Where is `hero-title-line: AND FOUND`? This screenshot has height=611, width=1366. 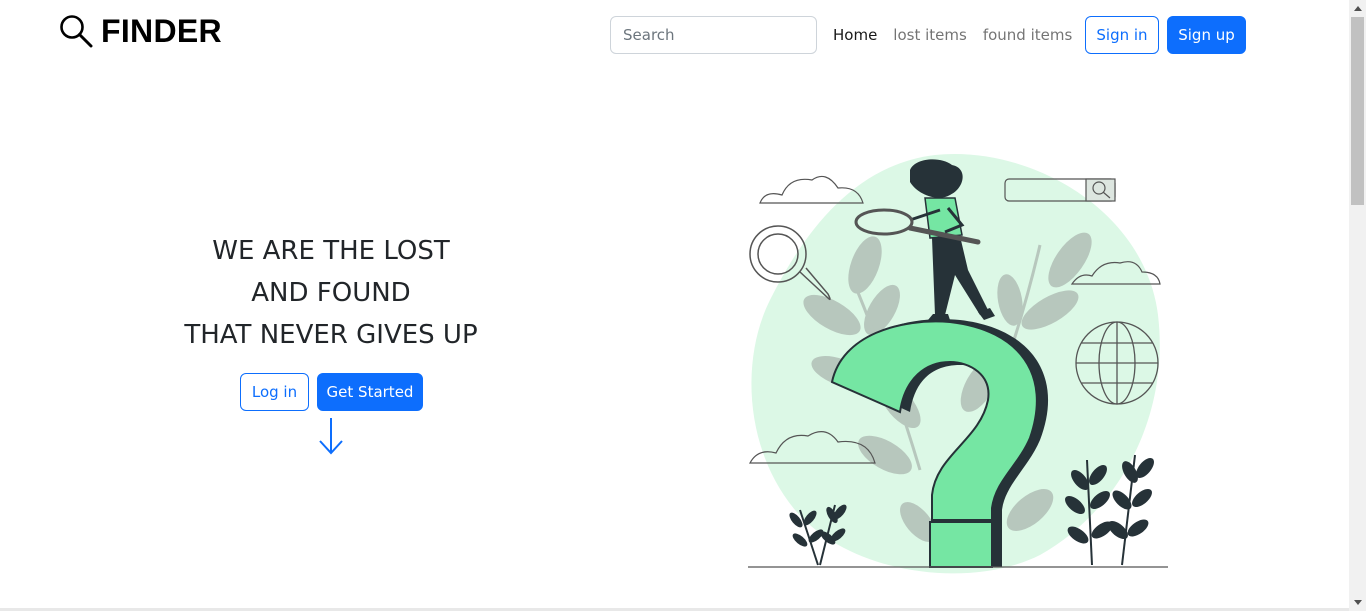 hero-title-line: AND FOUND is located at coordinates (331, 293).